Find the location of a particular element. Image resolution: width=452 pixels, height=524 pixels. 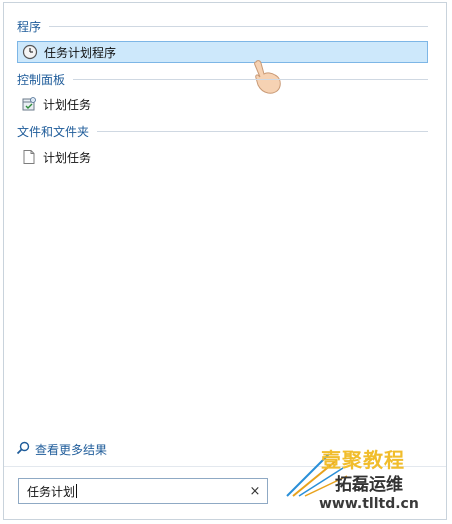

watermark: 壹聚教程 拓磊运维 www.tlltd.cn is located at coordinates (365, 482).